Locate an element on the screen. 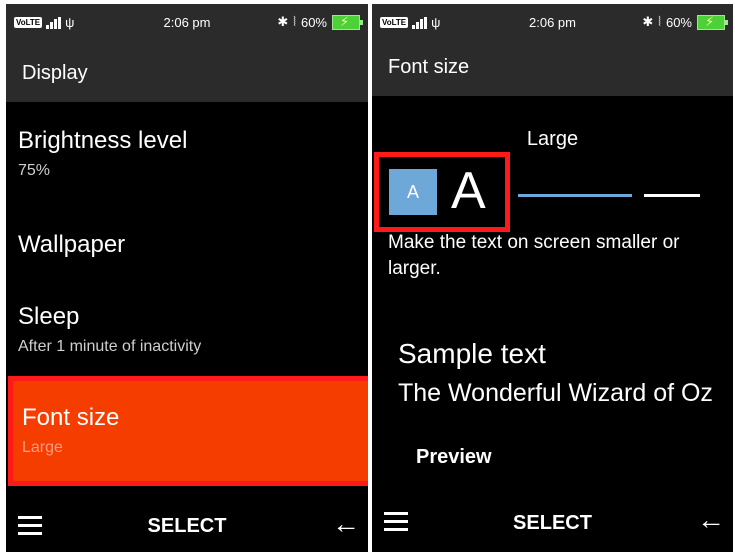 The height and width of the screenshot is (554, 735). selected-size-label: Large is located at coordinates (552, 139).